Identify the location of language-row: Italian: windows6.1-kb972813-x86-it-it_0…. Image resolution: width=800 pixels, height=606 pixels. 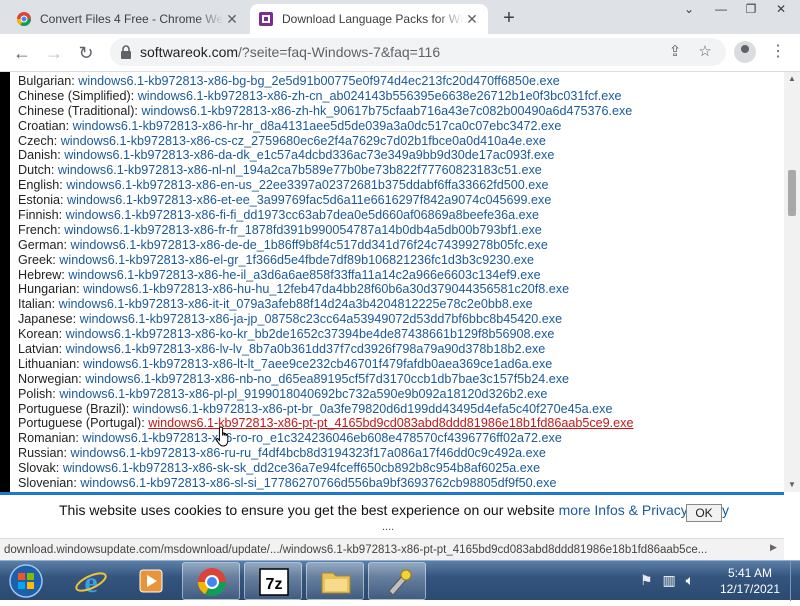
(325, 304).